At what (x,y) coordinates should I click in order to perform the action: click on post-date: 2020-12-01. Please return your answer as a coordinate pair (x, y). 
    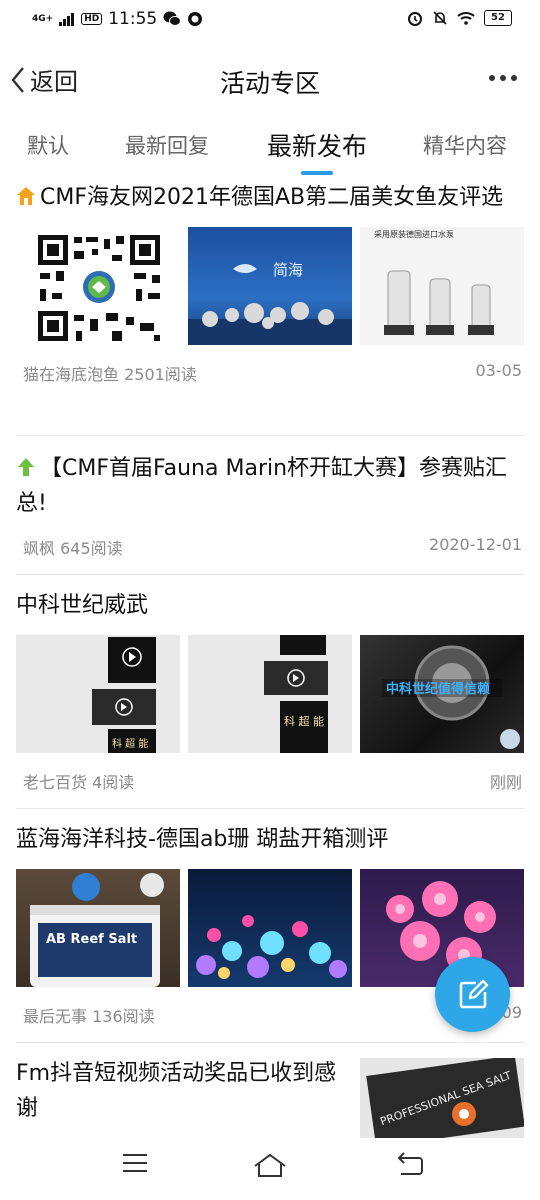
    Looking at the image, I should click on (475, 544).